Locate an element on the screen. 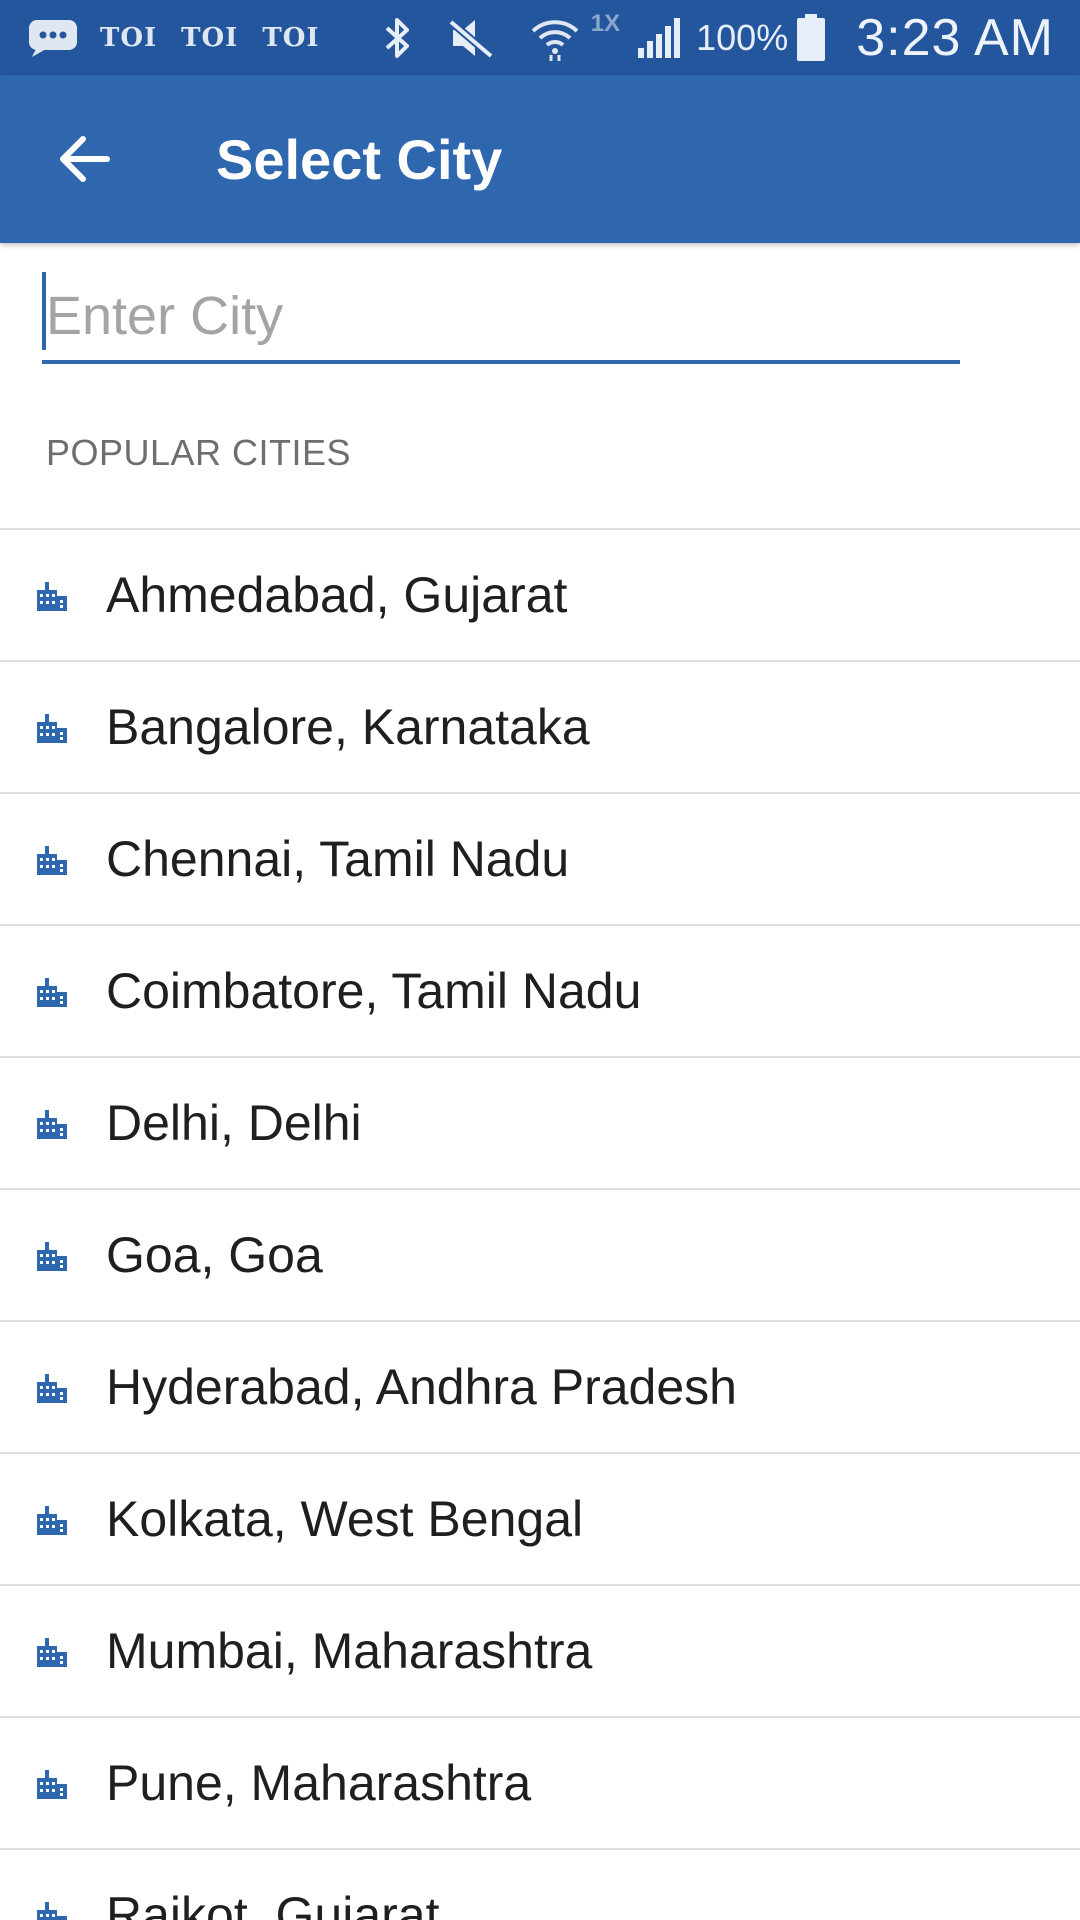 The image size is (1080, 1920). city-name: Goa, Goa is located at coordinates (214, 1255).